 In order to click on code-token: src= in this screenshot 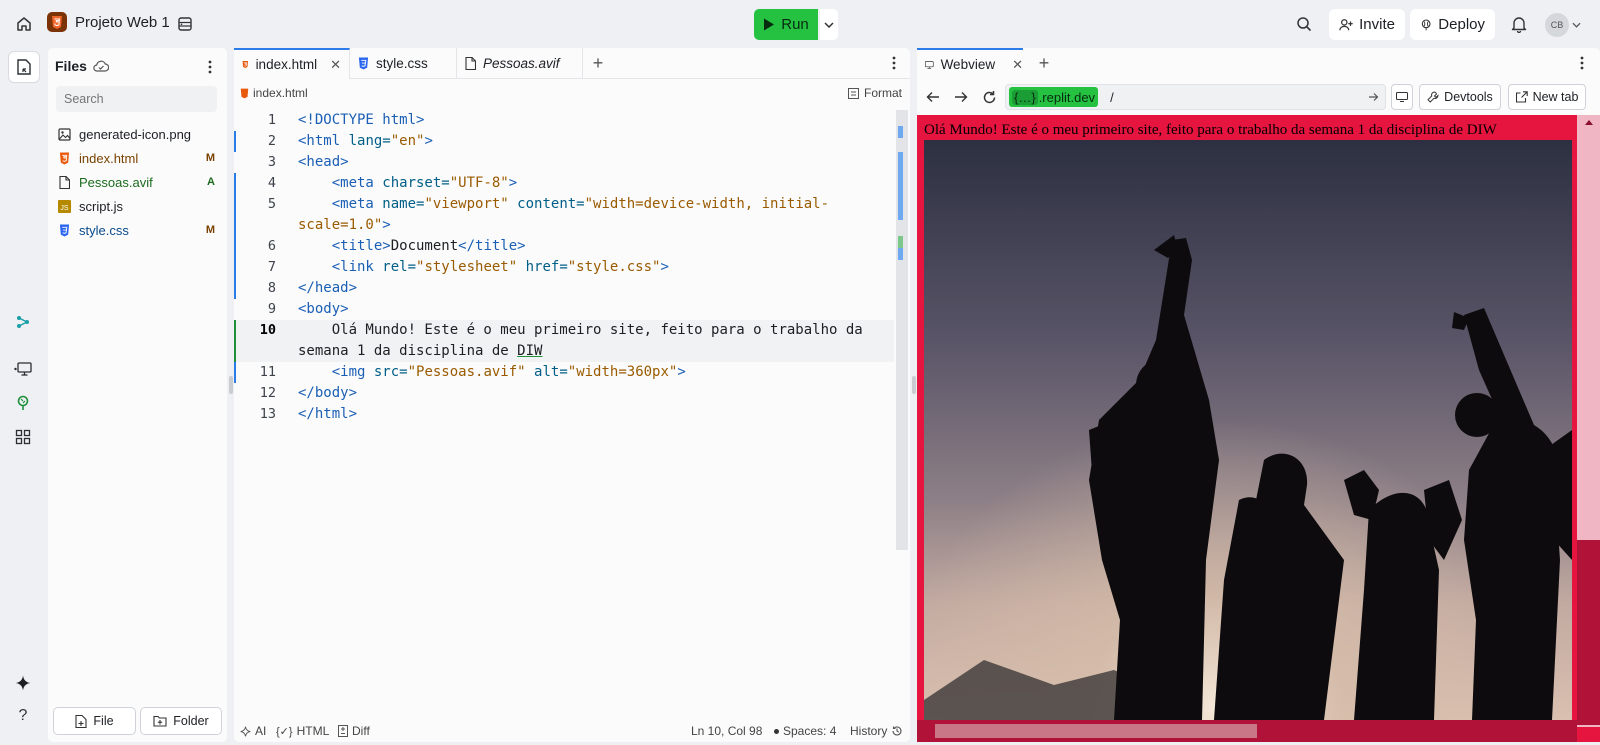, I will do `click(386, 372)`.